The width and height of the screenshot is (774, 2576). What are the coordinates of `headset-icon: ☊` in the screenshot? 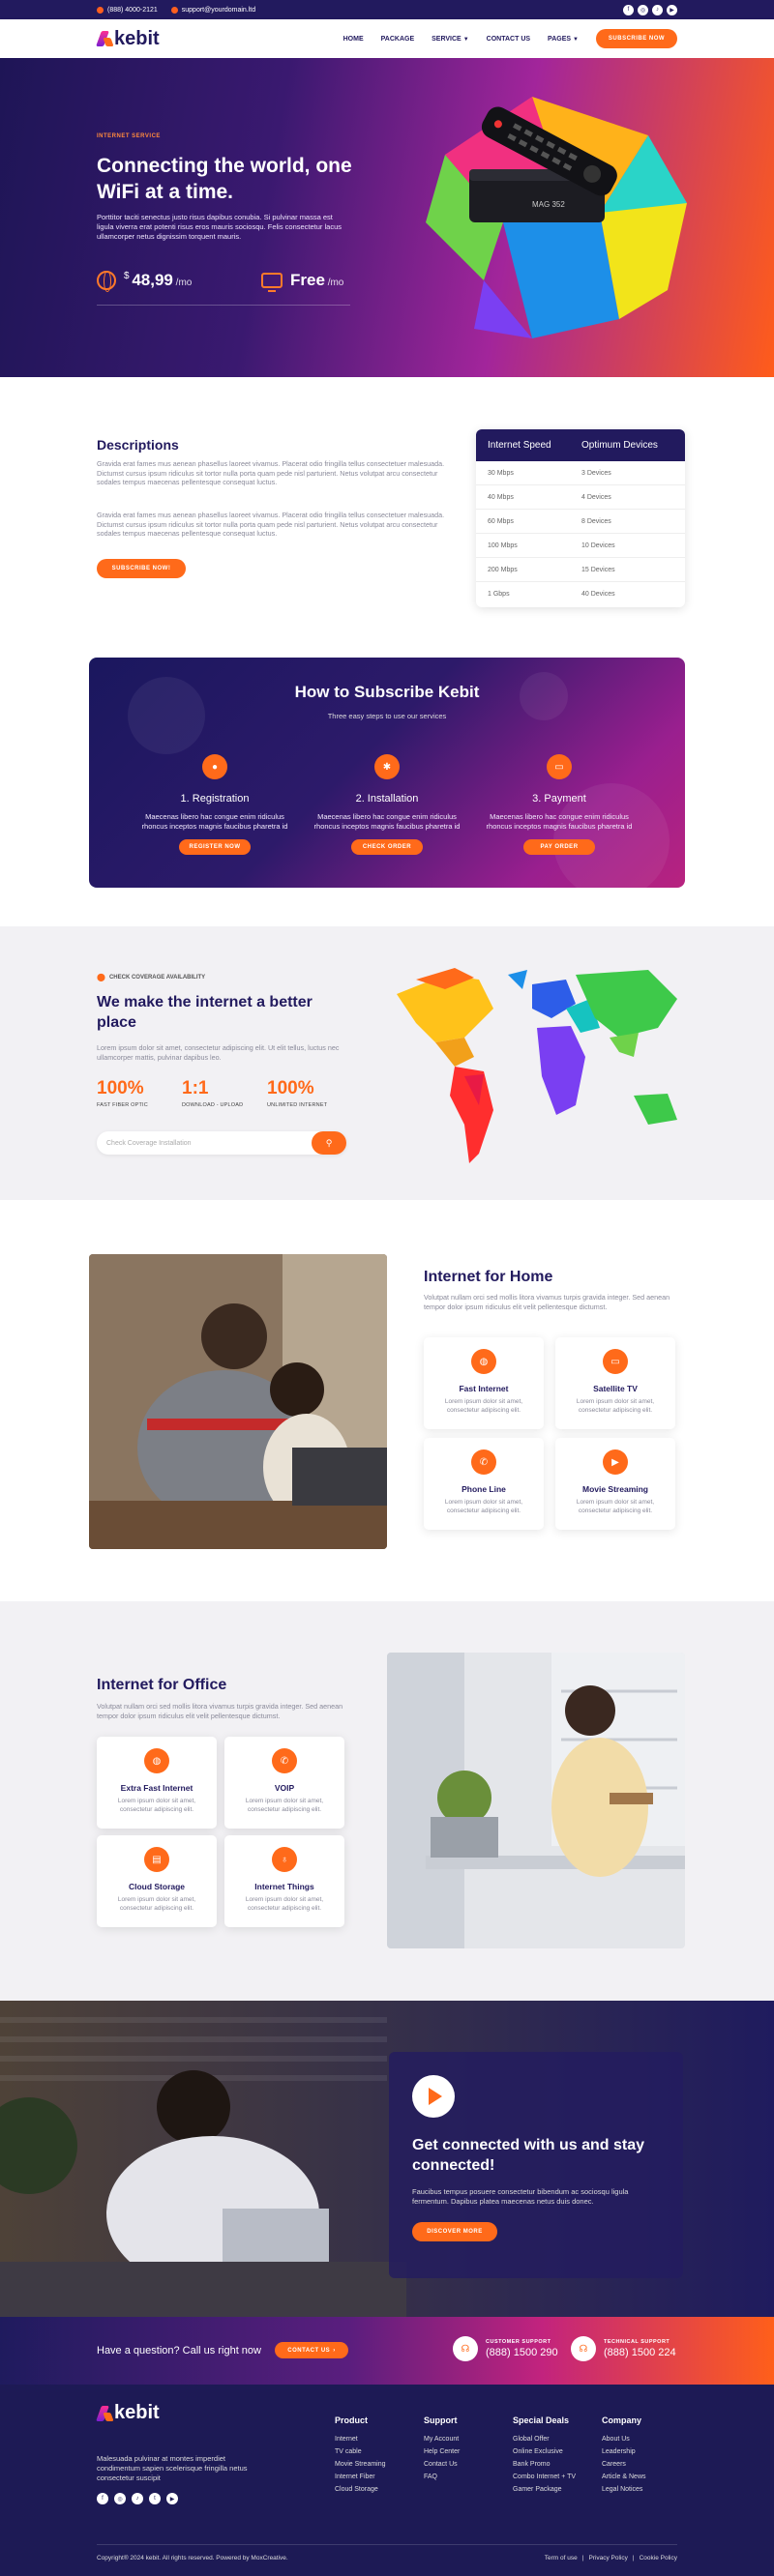 It's located at (465, 2348).